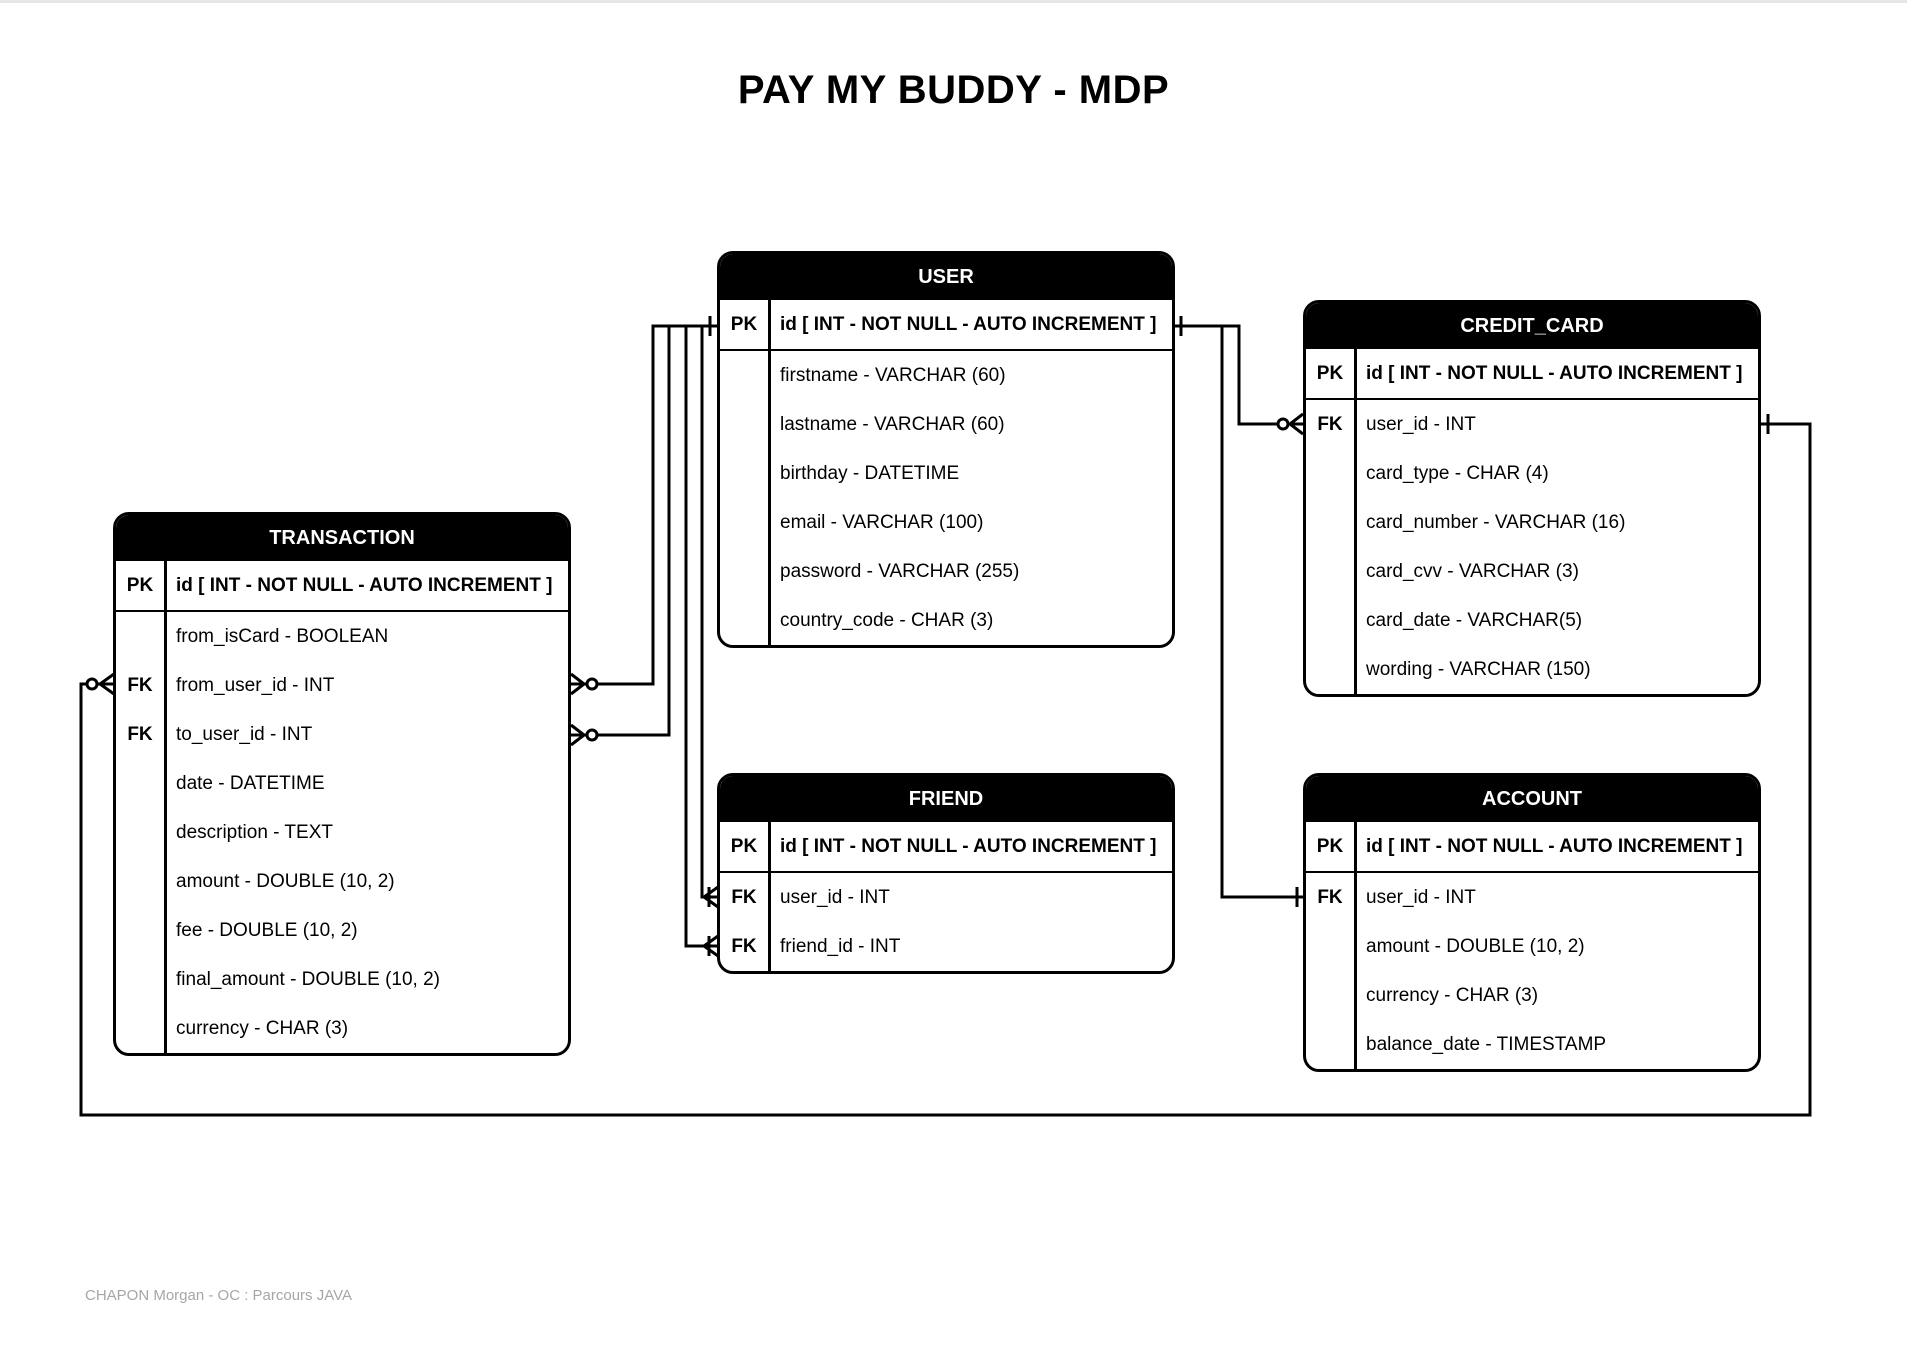 Image resolution: width=1907 pixels, height=1353 pixels. Describe the element at coordinates (709, 611) in the screenshot. I see `link-user-friend-user-id` at that location.